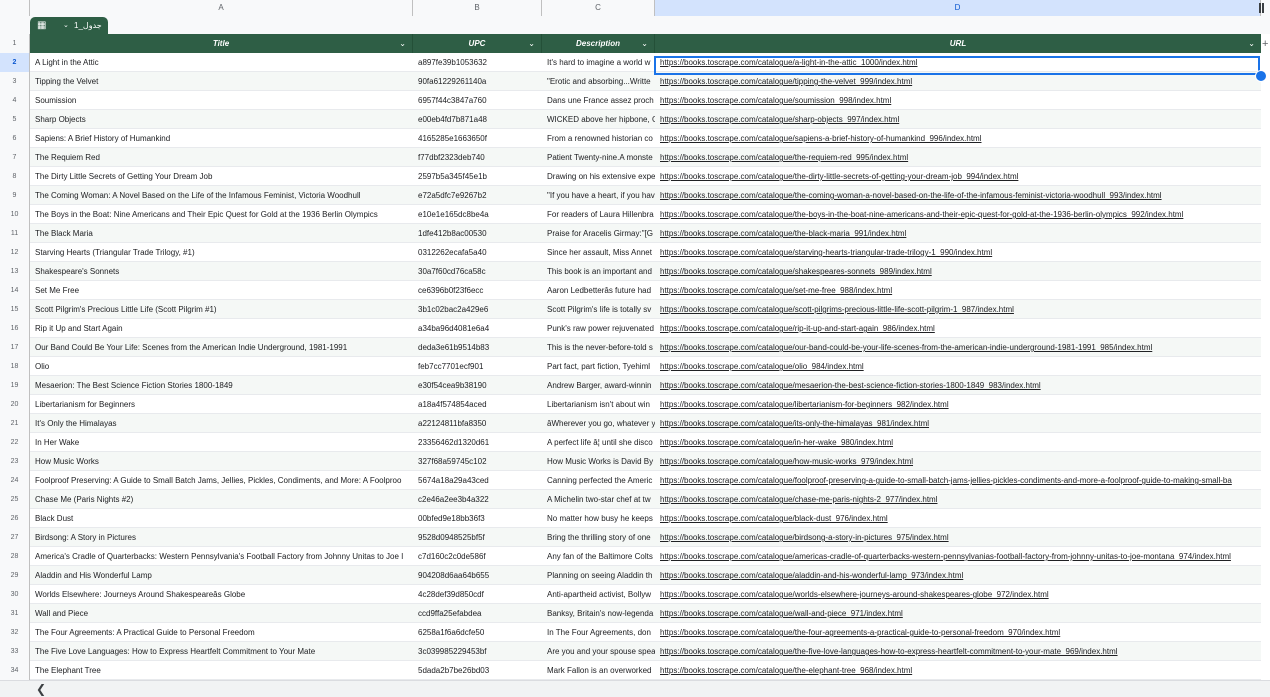 Image resolution: width=1270 pixels, height=697 pixels. What do you see at coordinates (477, 366) in the screenshot?
I see `cell-upc: feb7cc7701ecf901` at bounding box center [477, 366].